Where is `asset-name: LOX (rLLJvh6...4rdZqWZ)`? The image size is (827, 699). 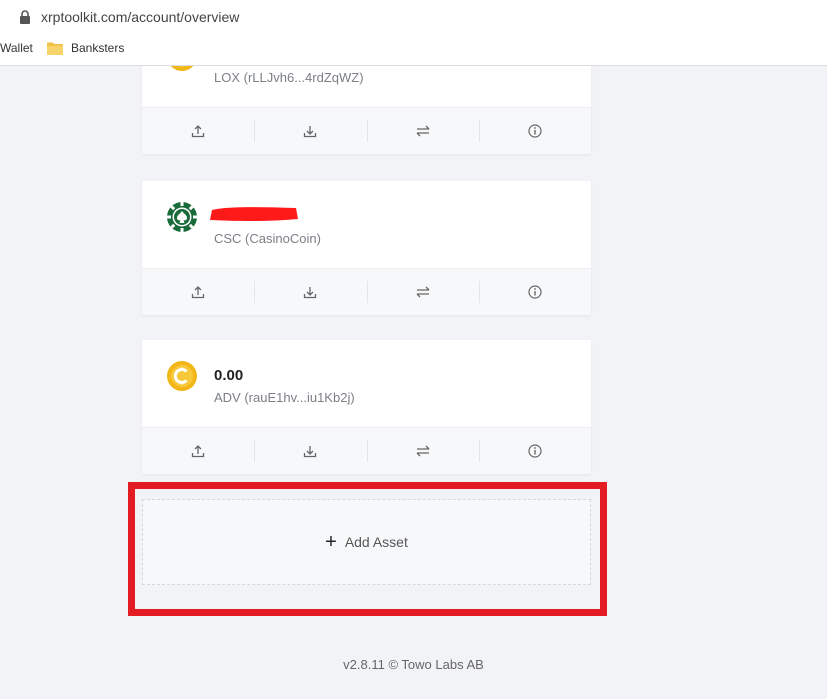
asset-name: LOX (rLLJvh6...4rdZqWZ) is located at coordinates (289, 77).